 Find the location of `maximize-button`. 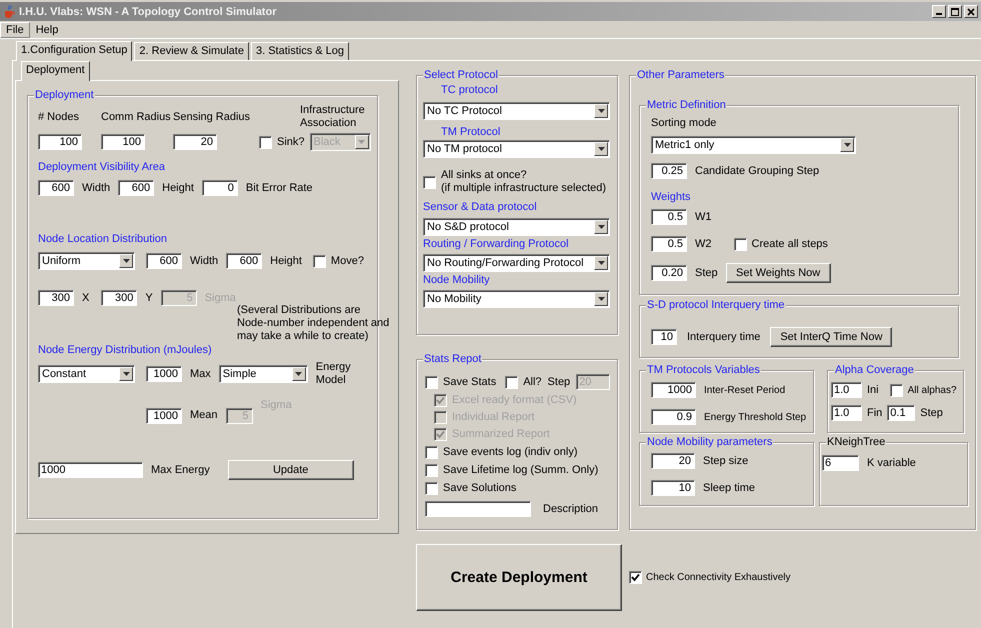

maximize-button is located at coordinates (955, 11).